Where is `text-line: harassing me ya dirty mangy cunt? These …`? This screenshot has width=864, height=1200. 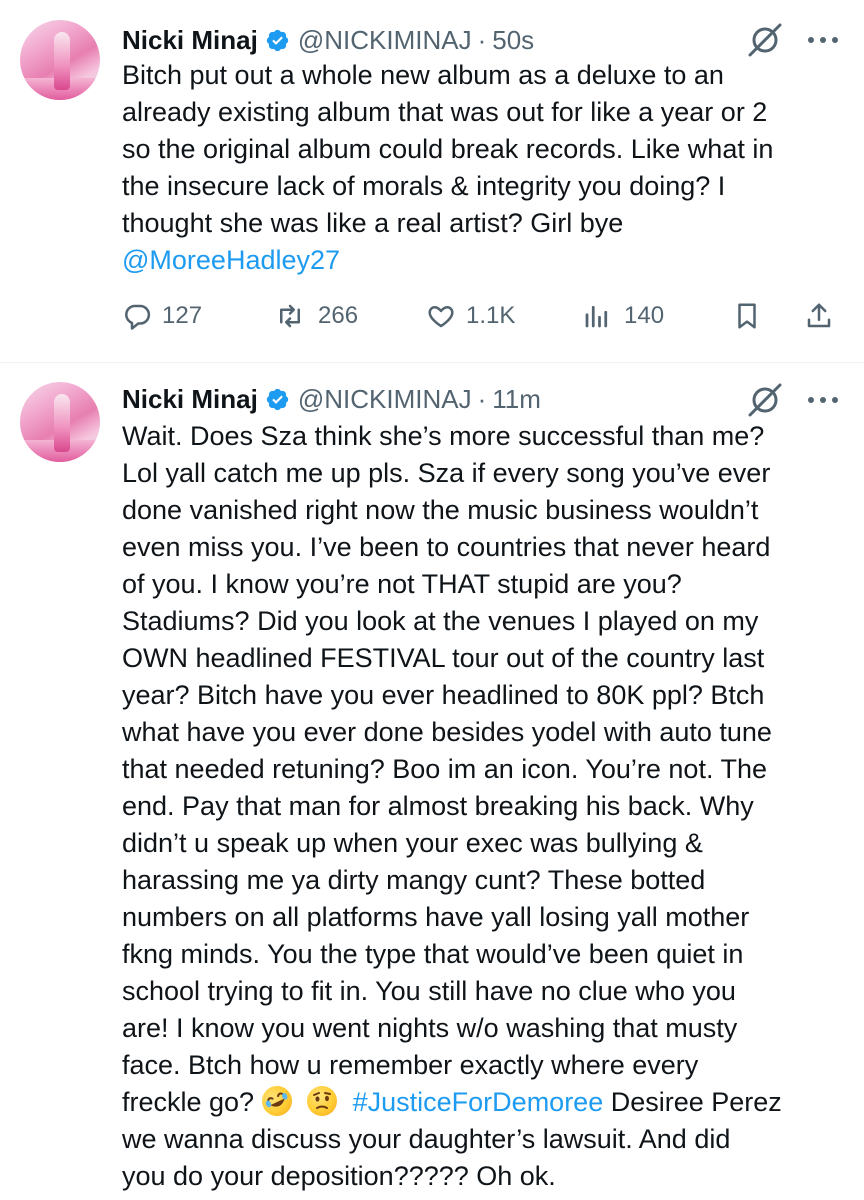 text-line: harassing me ya dirty mangy cunt? These … is located at coordinates (414, 880).